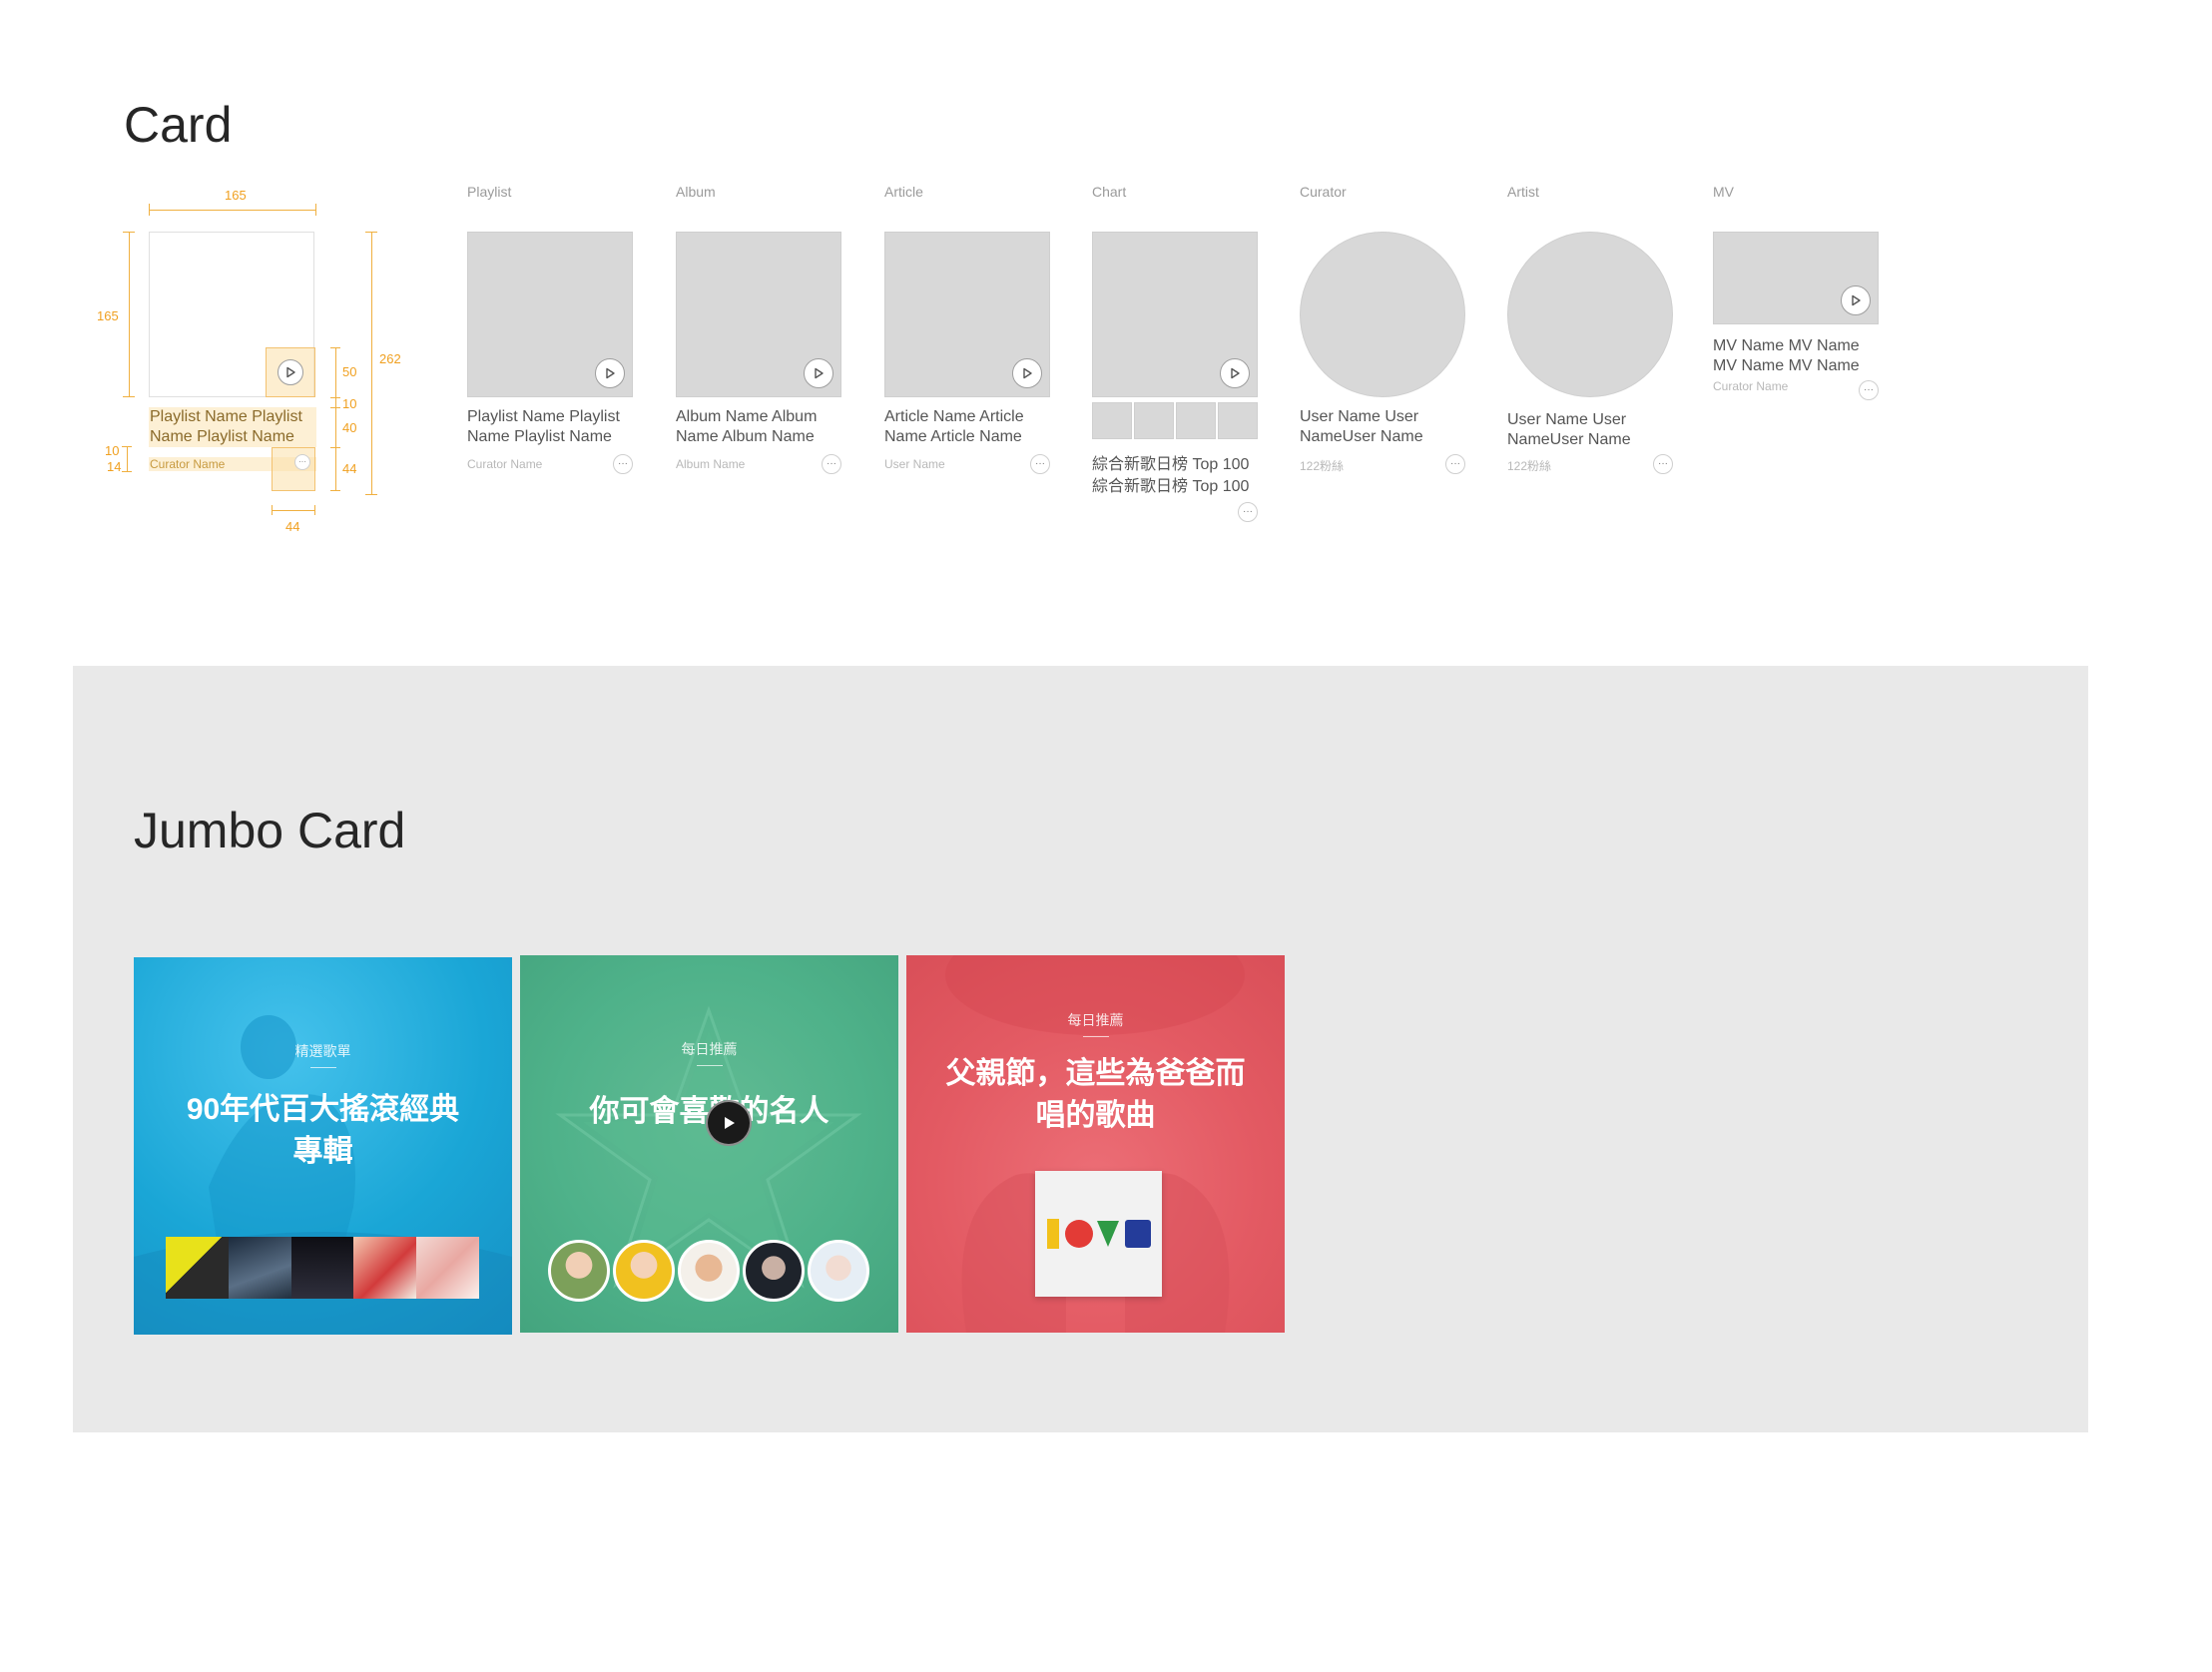 The width and height of the screenshot is (2212, 1672). I want to click on spec-more-area-label: 44, so click(349, 468).